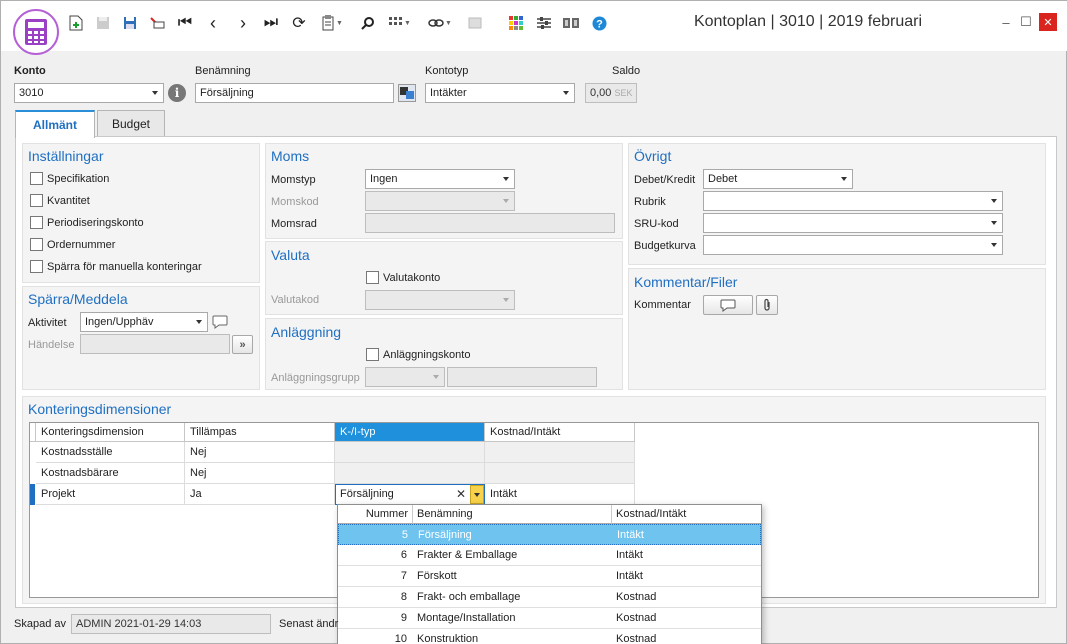 This screenshot has height=644, width=1067. I want to click on dropdown-row: 10 Konstruktion Kostnad, so click(549, 636).